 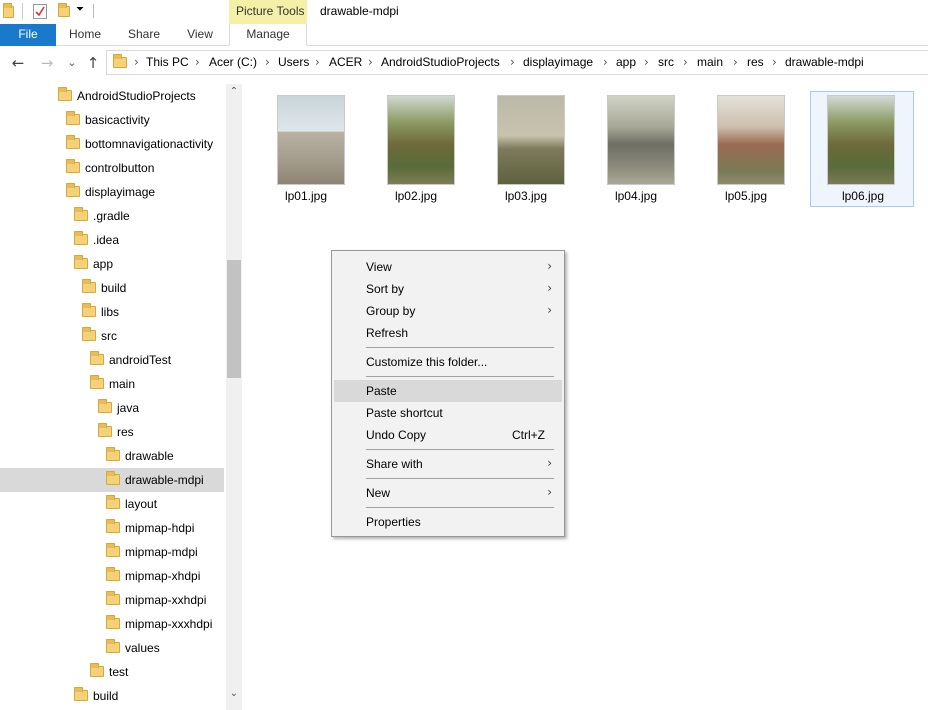 What do you see at coordinates (526, 196) in the screenshot?
I see `file-name: lp03.jpg` at bounding box center [526, 196].